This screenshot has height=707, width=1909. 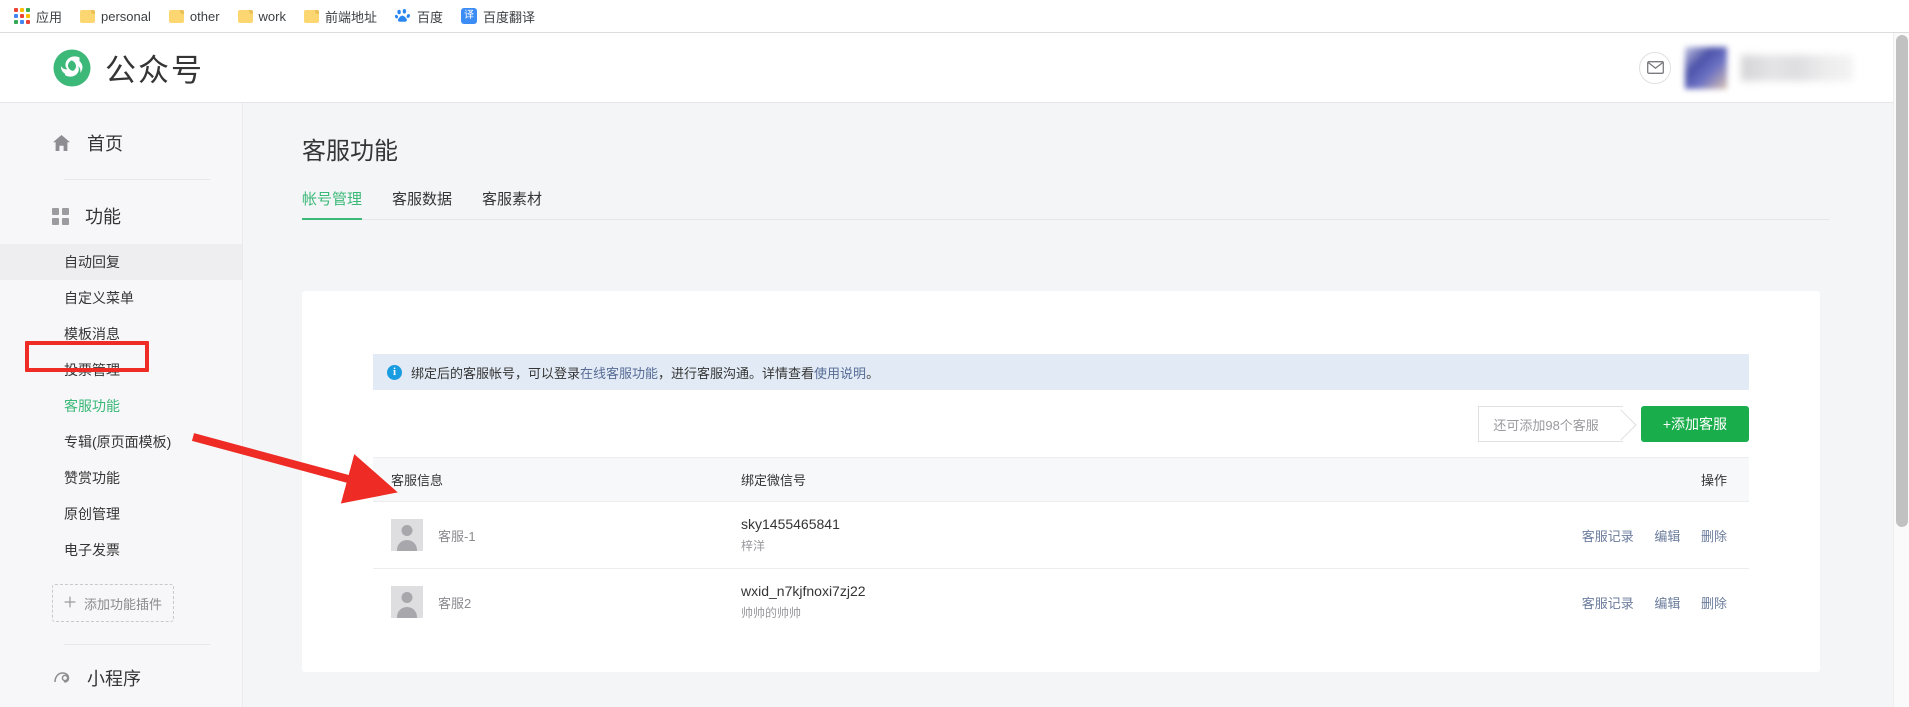 I want to click on sidebar-item-original-management: 原创管理, so click(x=121, y=514).